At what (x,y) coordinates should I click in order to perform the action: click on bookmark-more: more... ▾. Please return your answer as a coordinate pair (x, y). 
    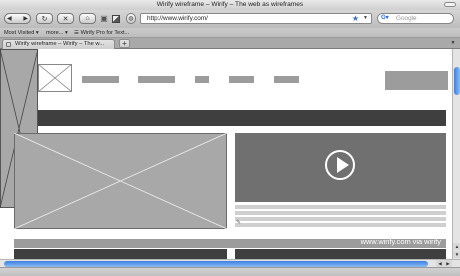
    Looking at the image, I should click on (57, 33).